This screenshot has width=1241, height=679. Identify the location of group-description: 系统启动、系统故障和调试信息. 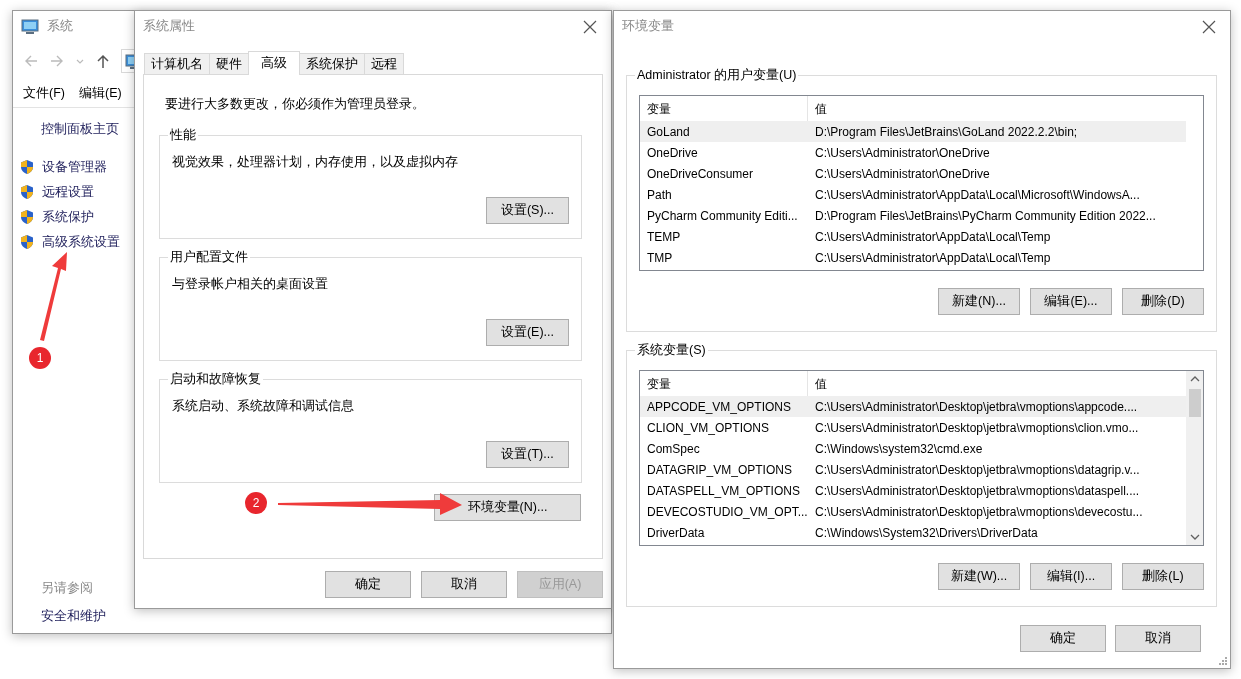
(263, 406).